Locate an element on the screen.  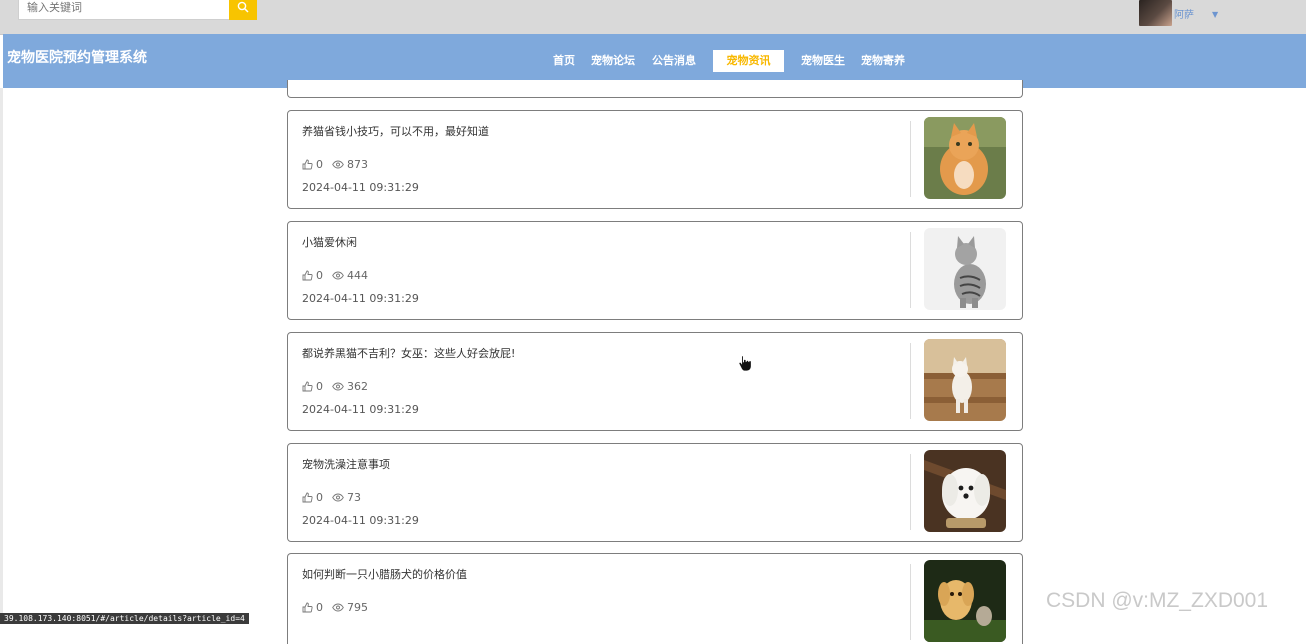
avatar is located at coordinates (1155, 13).